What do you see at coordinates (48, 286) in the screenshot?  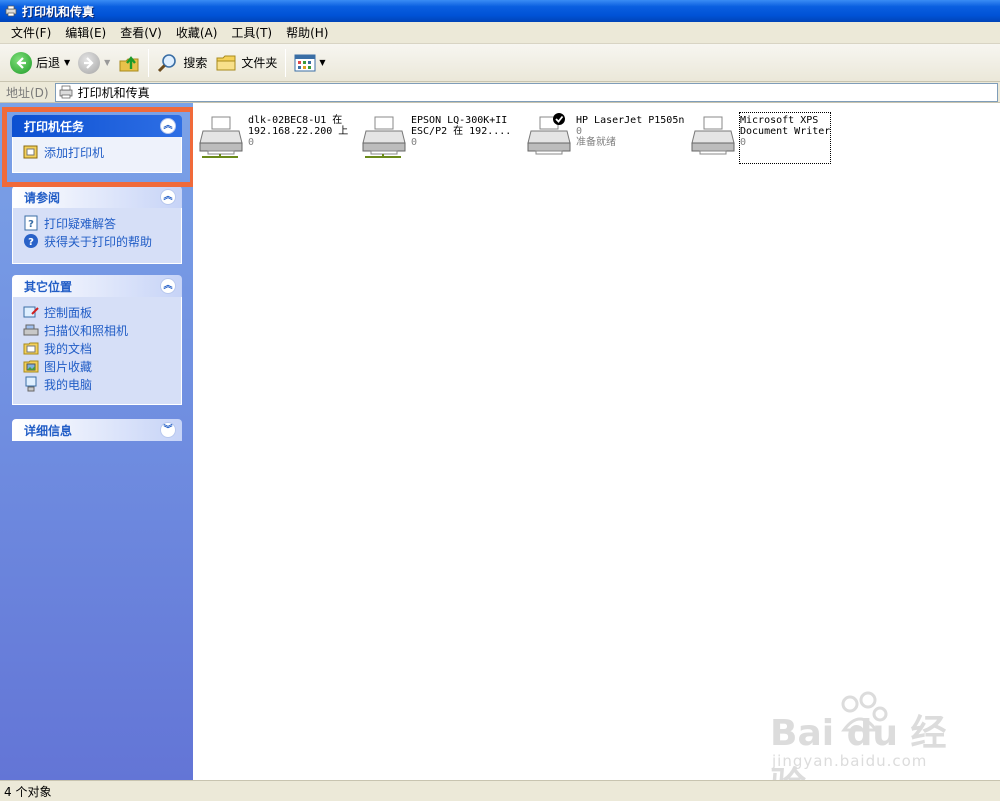 I see `other-places-title: 其它位置` at bounding box center [48, 286].